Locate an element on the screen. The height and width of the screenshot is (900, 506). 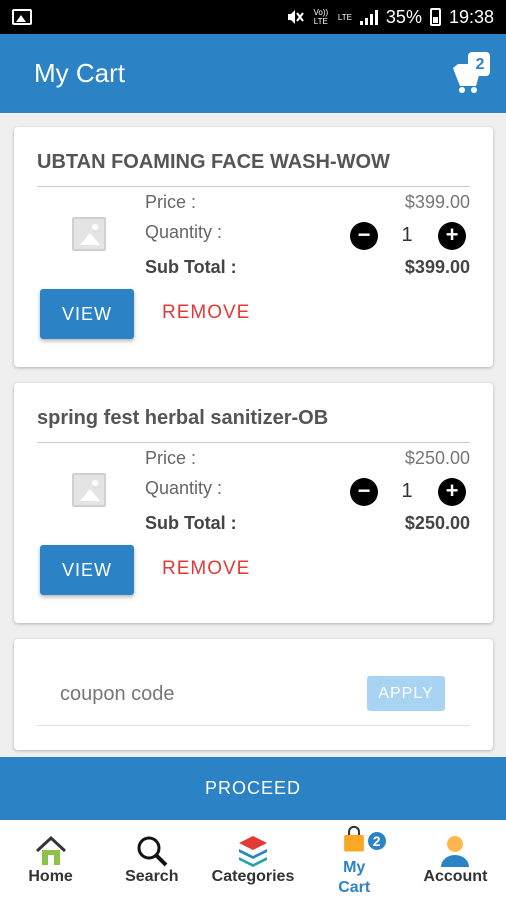
nav-categories-label: Categories is located at coordinates (253, 876).